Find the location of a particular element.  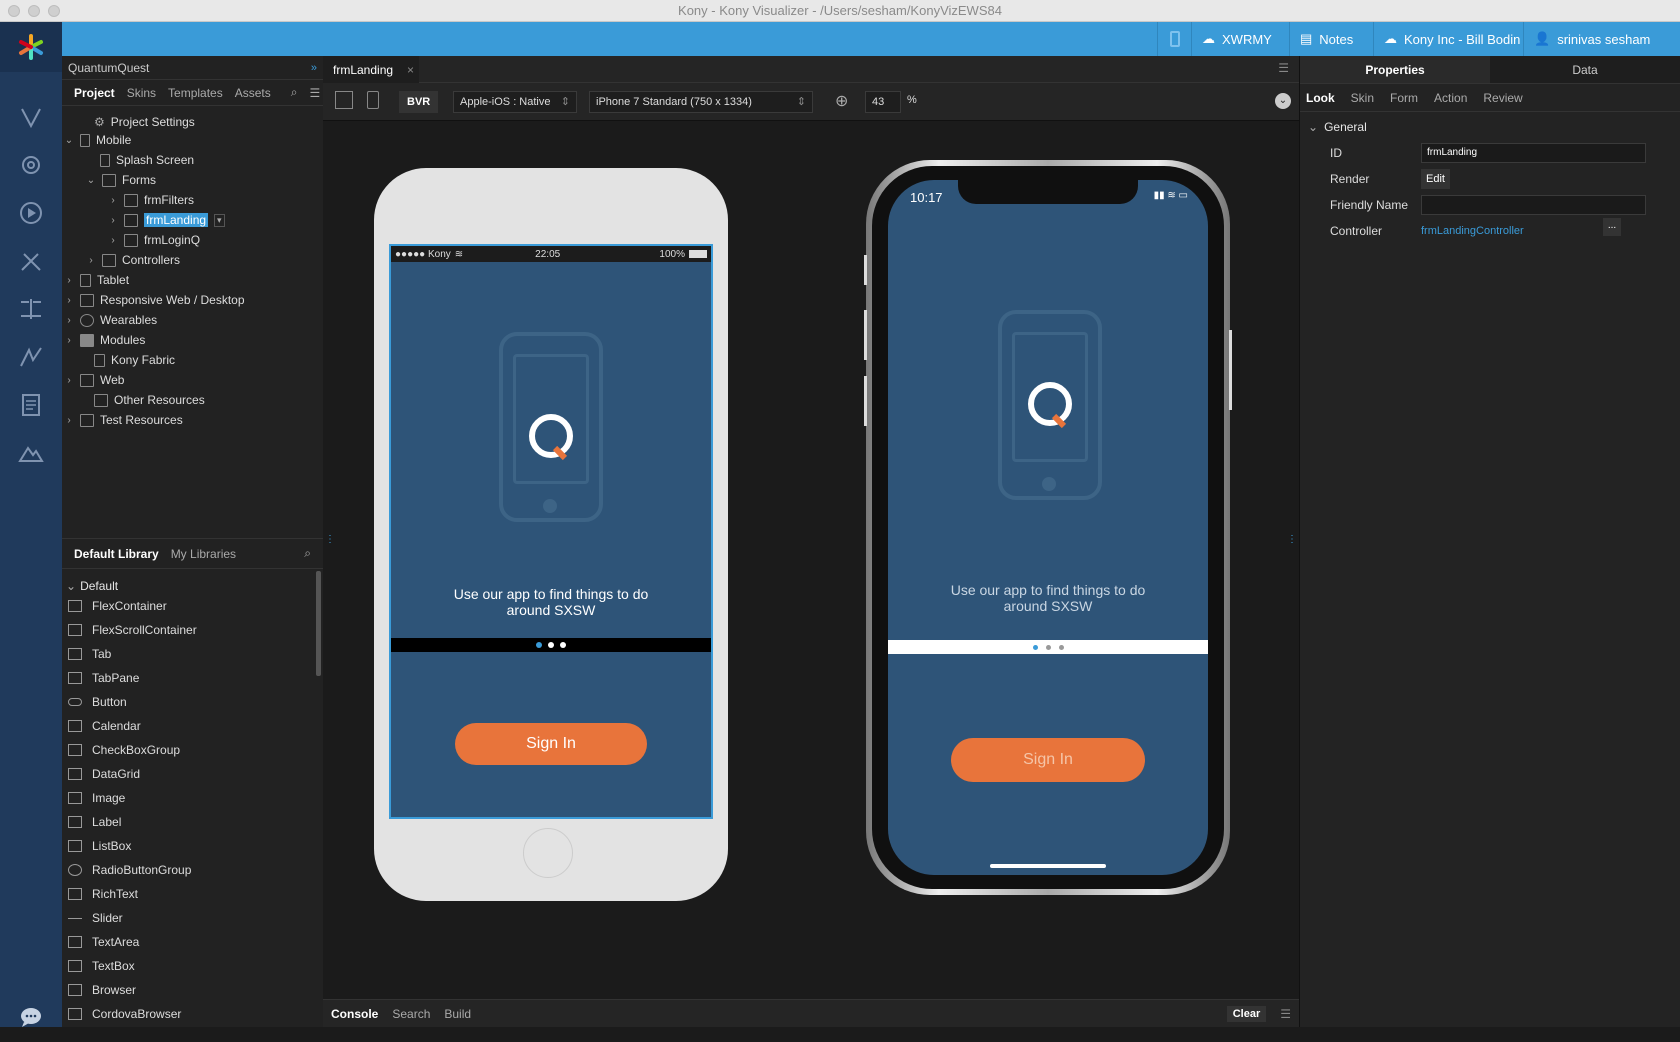

tab-data: Data is located at coordinates (1585, 69).